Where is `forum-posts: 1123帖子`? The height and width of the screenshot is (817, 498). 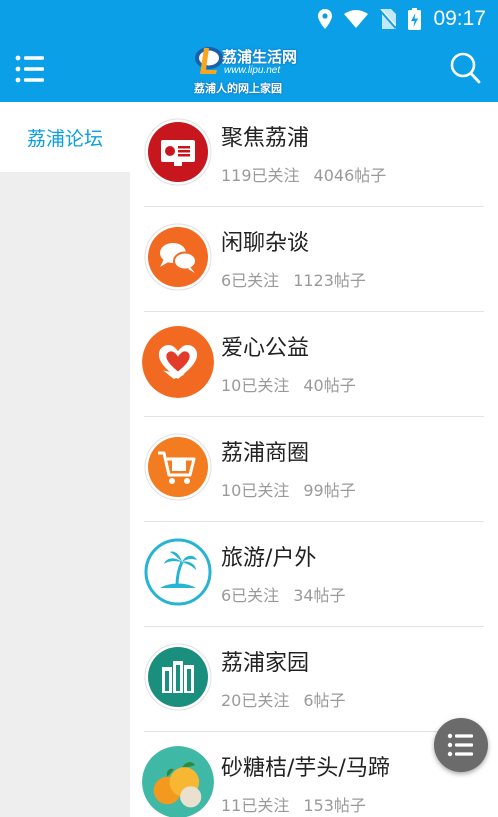 forum-posts: 1123帖子 is located at coordinates (329, 280).